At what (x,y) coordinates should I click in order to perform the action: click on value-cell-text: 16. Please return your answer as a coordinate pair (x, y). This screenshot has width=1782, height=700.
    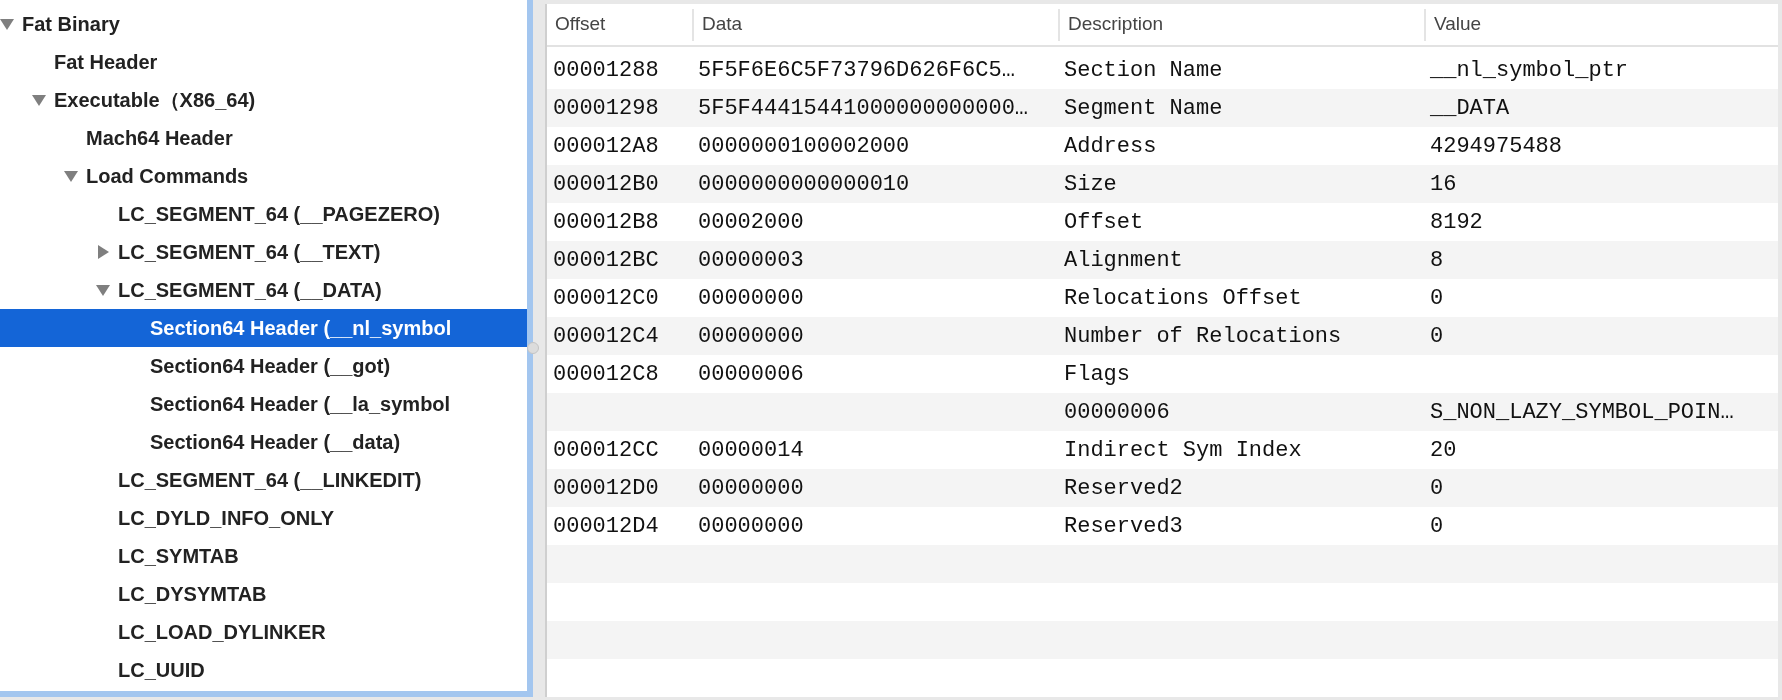
    Looking at the image, I should click on (1443, 184).